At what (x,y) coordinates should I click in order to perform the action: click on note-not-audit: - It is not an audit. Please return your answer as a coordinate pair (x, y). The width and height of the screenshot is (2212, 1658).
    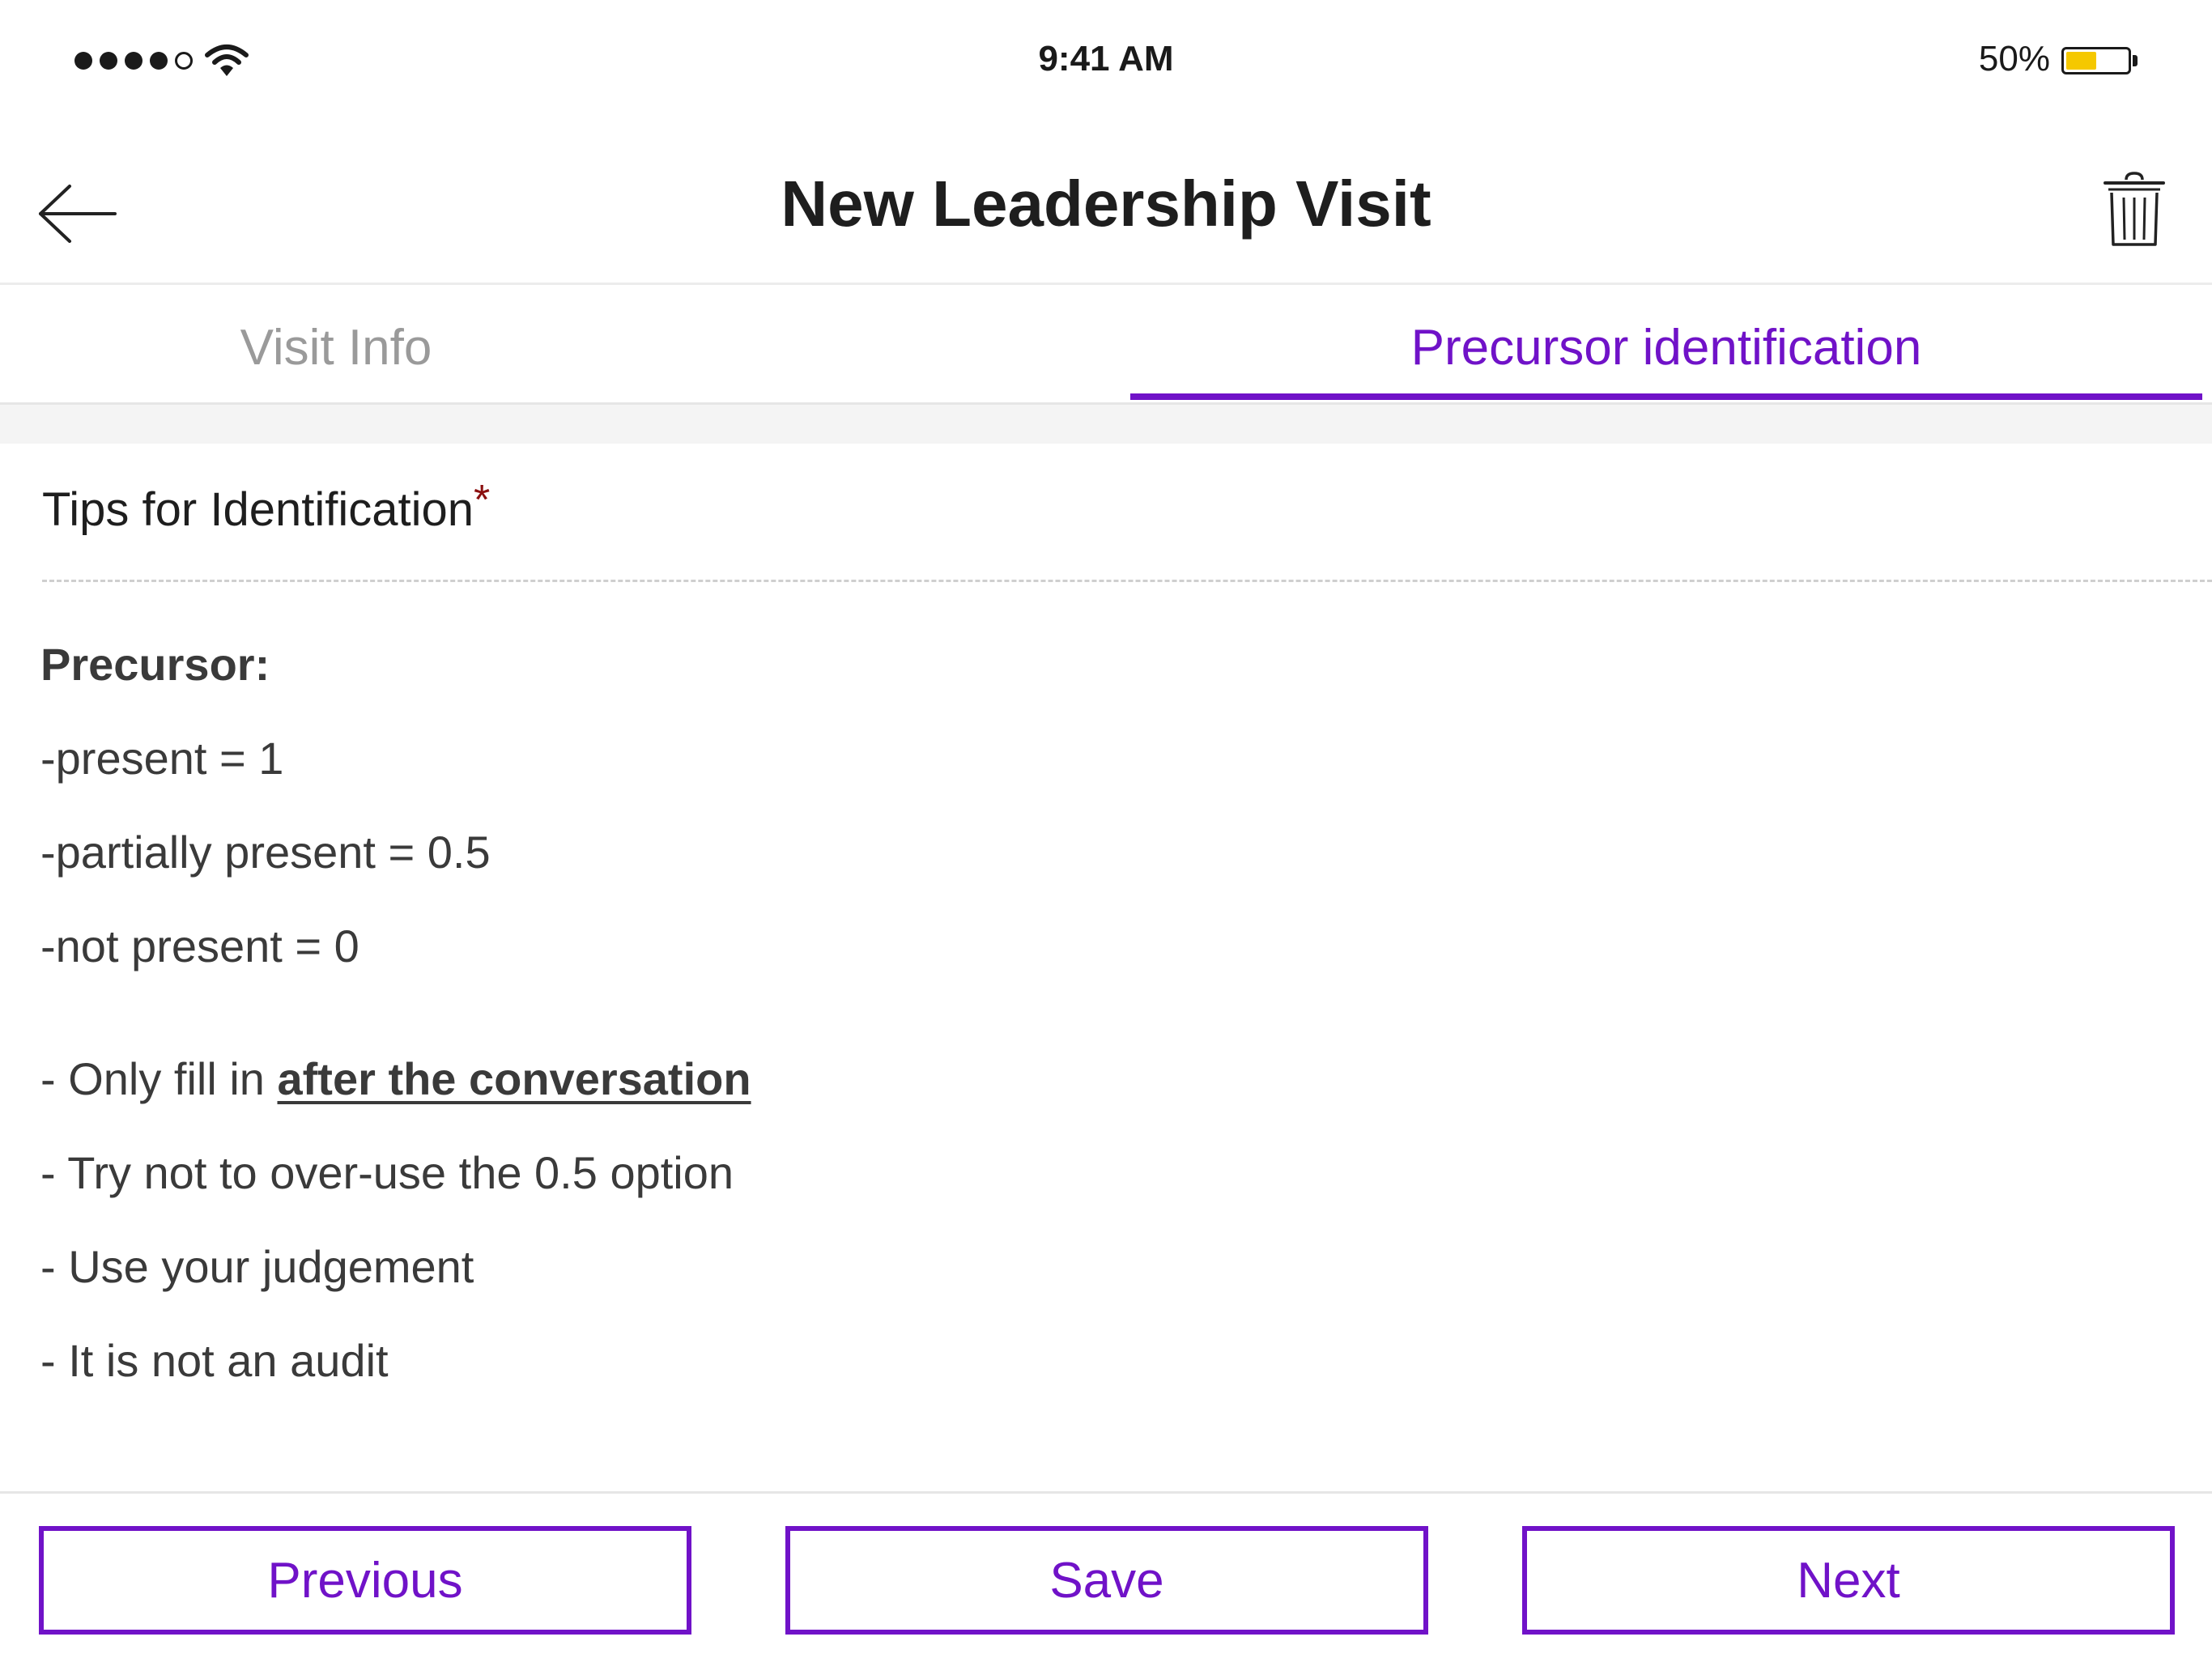
    Looking at the image, I should click on (215, 1360).